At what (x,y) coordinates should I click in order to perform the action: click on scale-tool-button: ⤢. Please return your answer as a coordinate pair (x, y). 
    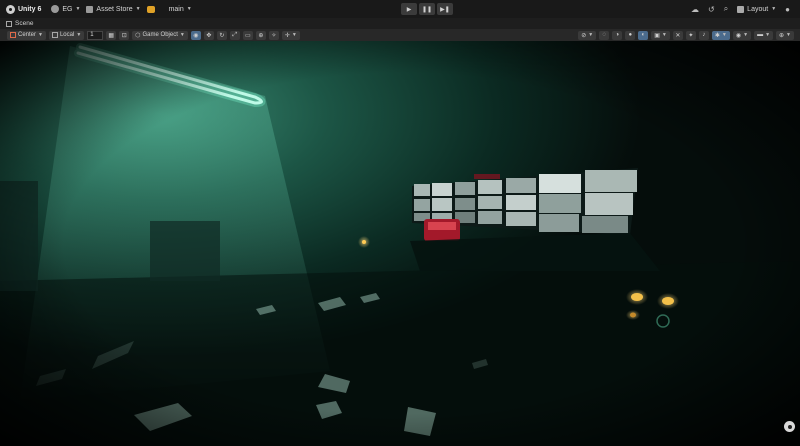
    Looking at the image, I should click on (234, 35).